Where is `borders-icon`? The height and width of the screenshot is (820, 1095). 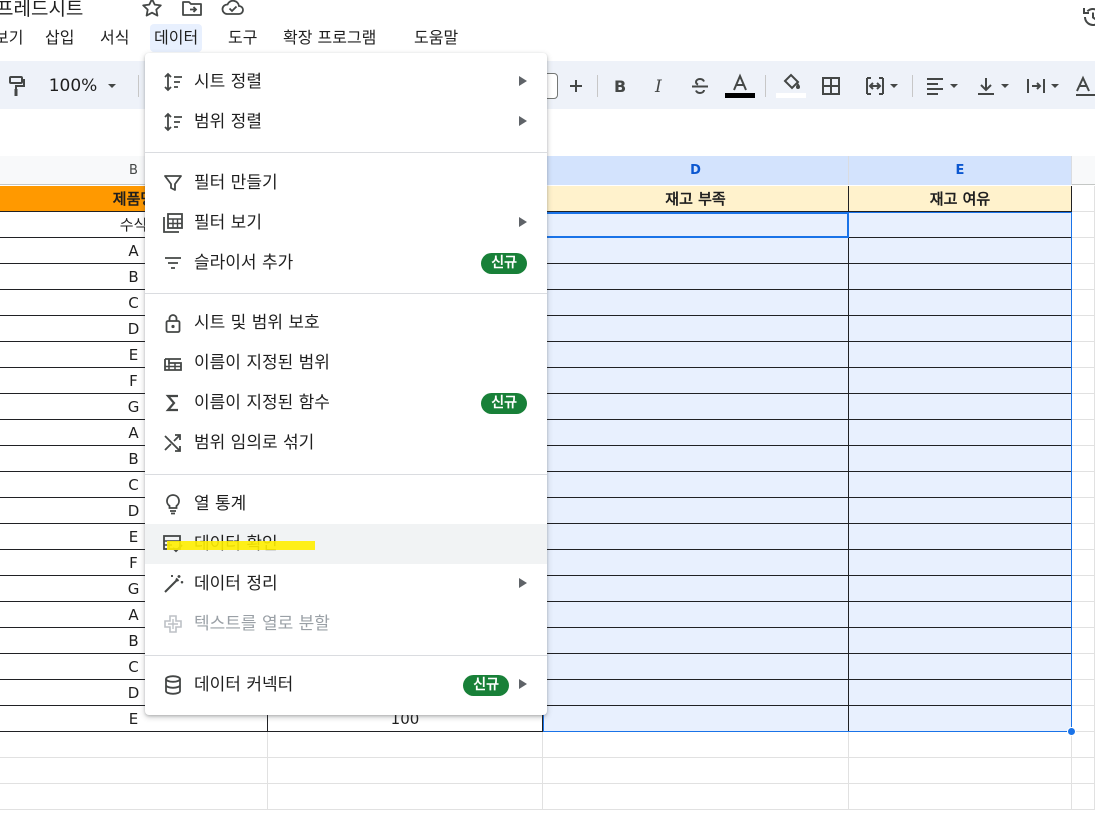 borders-icon is located at coordinates (831, 86).